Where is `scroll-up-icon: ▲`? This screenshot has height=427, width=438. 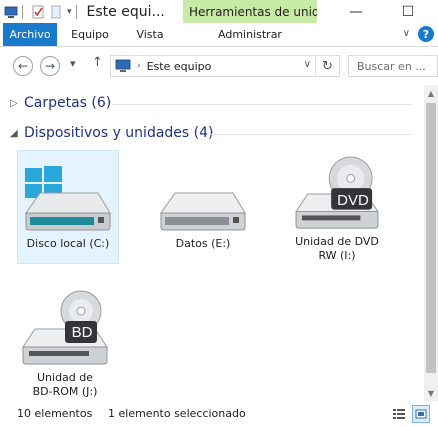
scroll-up-icon: ▲ is located at coordinates (431, 93).